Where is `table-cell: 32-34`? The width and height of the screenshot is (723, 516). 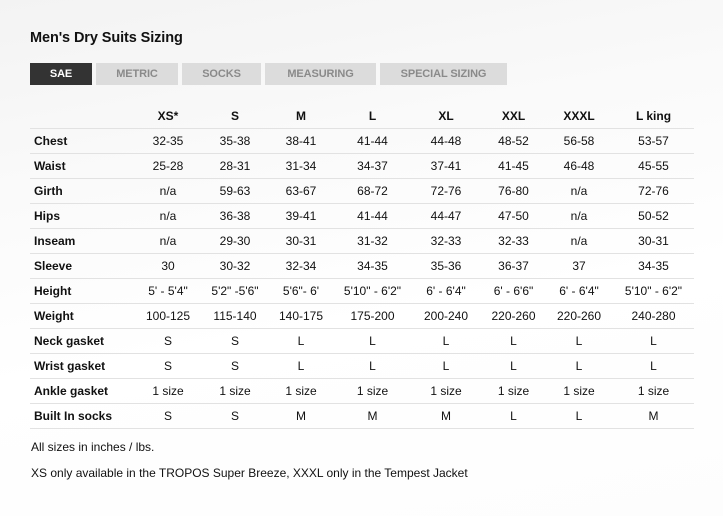 table-cell: 32-34 is located at coordinates (301, 266).